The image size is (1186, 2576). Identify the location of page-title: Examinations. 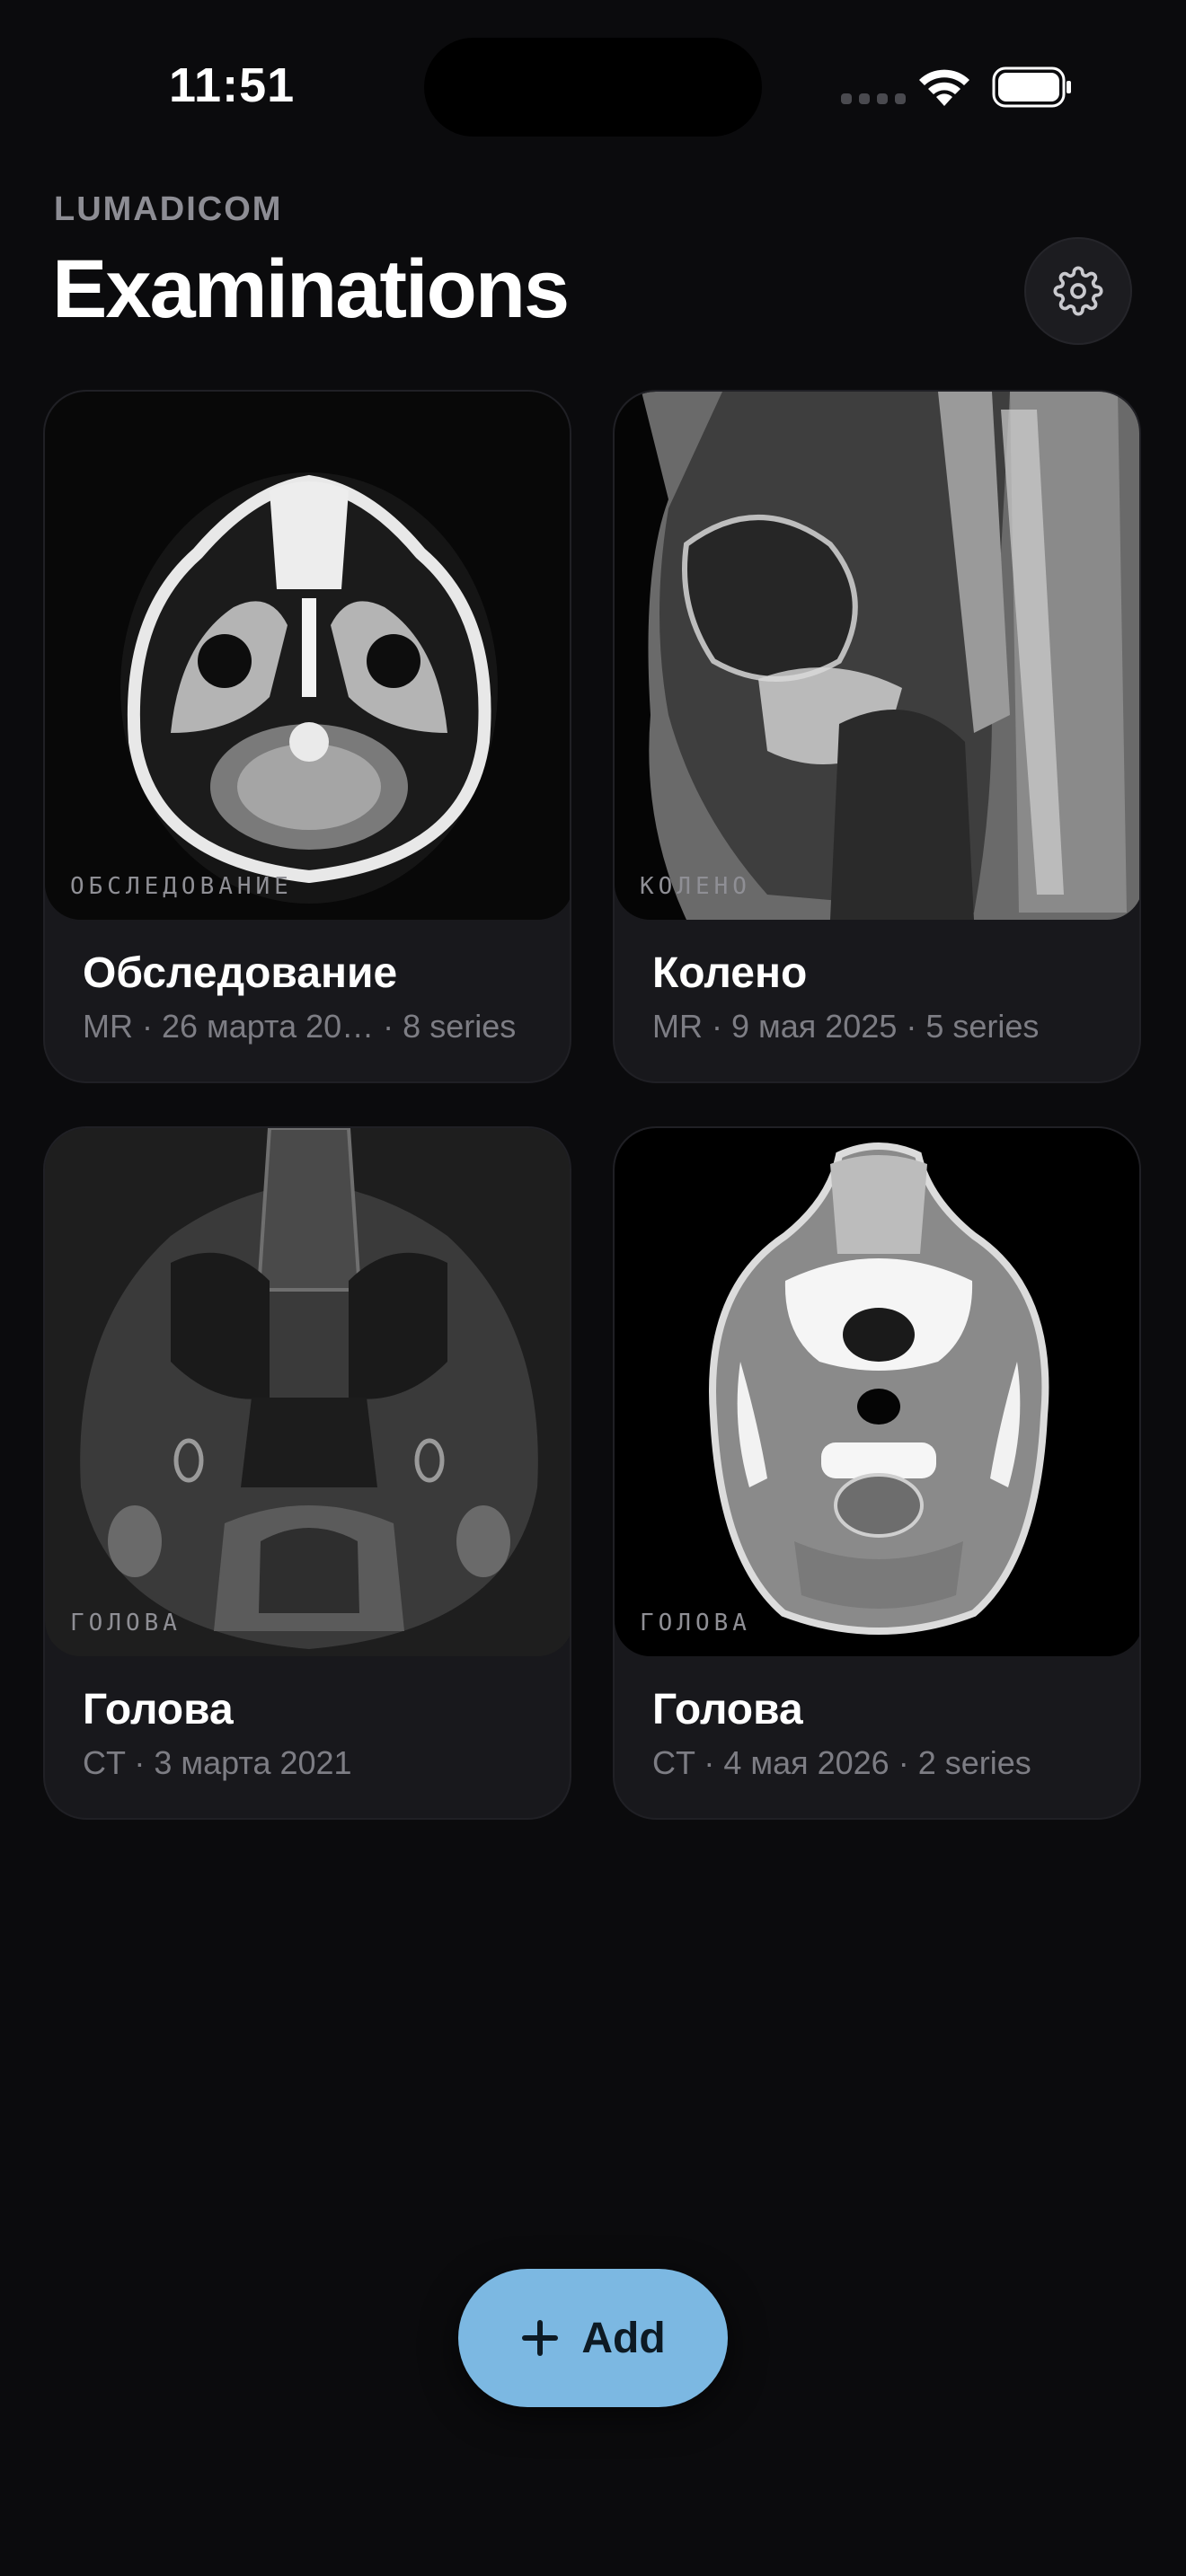
(311, 289).